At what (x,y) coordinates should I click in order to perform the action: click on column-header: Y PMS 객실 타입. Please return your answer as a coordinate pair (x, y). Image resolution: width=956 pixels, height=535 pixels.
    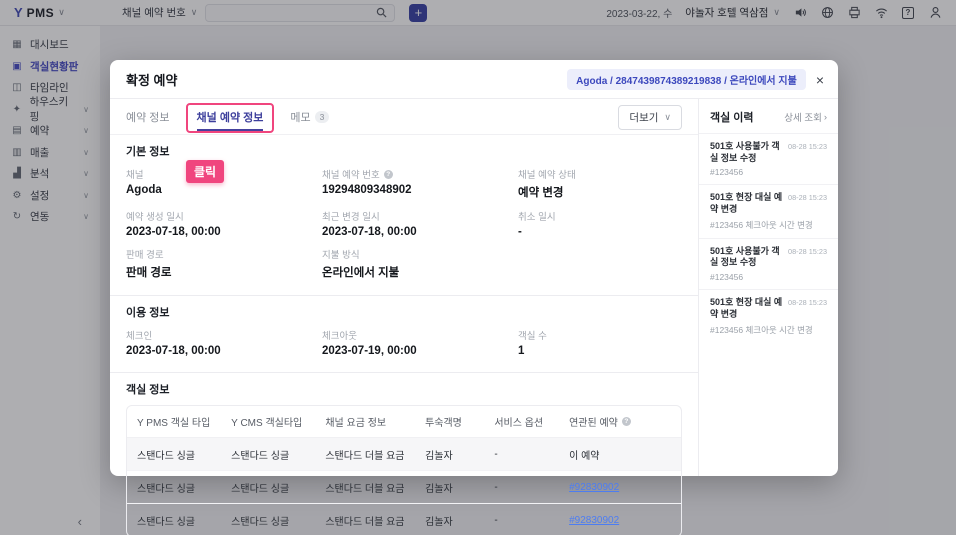
    Looking at the image, I should click on (174, 422).